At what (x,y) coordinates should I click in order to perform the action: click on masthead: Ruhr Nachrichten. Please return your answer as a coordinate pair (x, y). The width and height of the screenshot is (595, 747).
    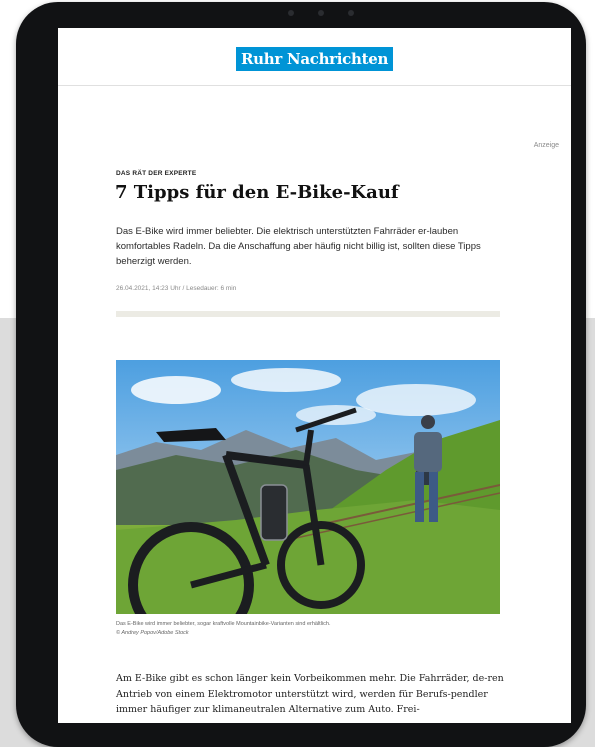
    Looking at the image, I should click on (314, 57).